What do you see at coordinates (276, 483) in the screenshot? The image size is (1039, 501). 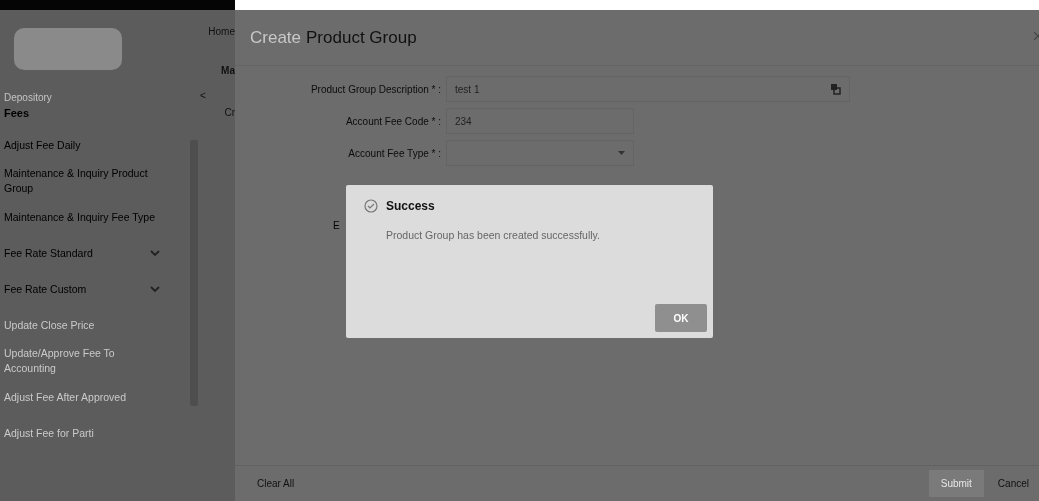 I see `clear-all-link: Clear All` at bounding box center [276, 483].